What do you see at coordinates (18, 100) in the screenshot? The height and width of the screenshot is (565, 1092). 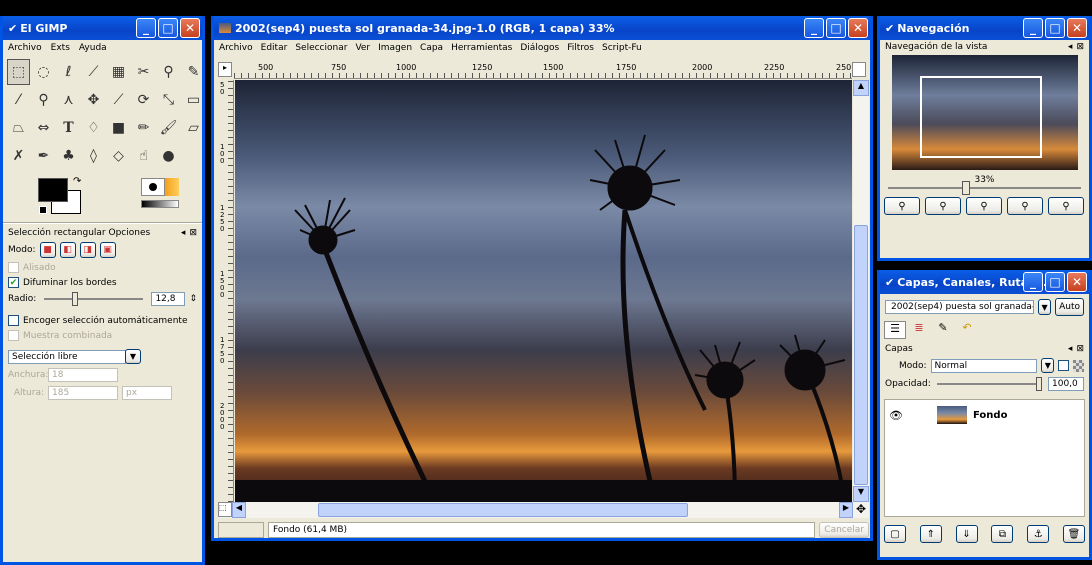 I see `color-picker-icon: ⁄` at bounding box center [18, 100].